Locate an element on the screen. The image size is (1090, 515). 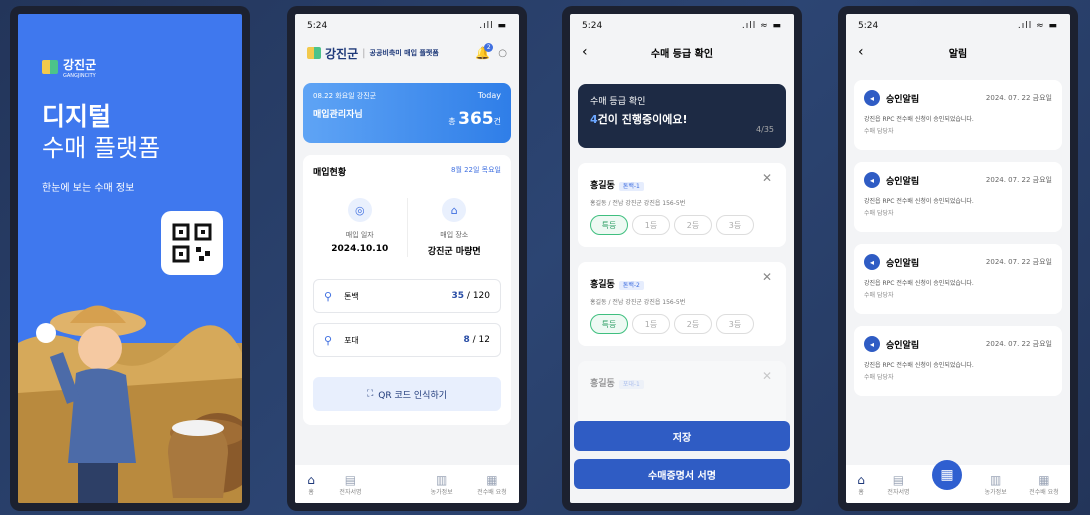
splash-subtitle: 한눈에 보는 수매 정보 is located at coordinates (88, 188).